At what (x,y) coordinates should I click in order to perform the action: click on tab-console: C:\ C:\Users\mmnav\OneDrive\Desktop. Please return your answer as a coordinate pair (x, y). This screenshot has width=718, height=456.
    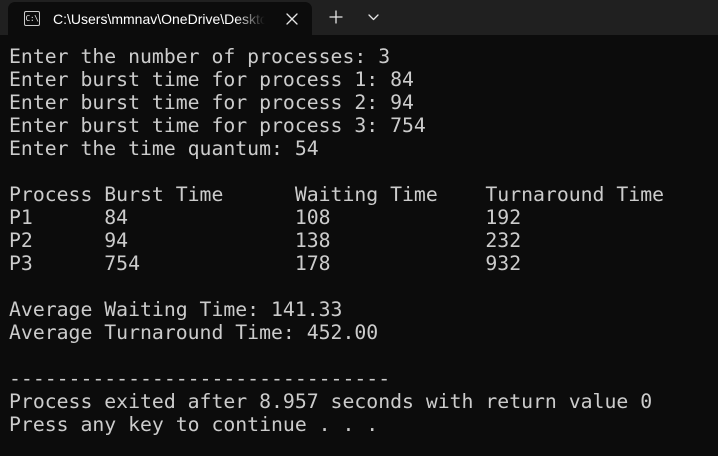
    Looking at the image, I should click on (160, 18).